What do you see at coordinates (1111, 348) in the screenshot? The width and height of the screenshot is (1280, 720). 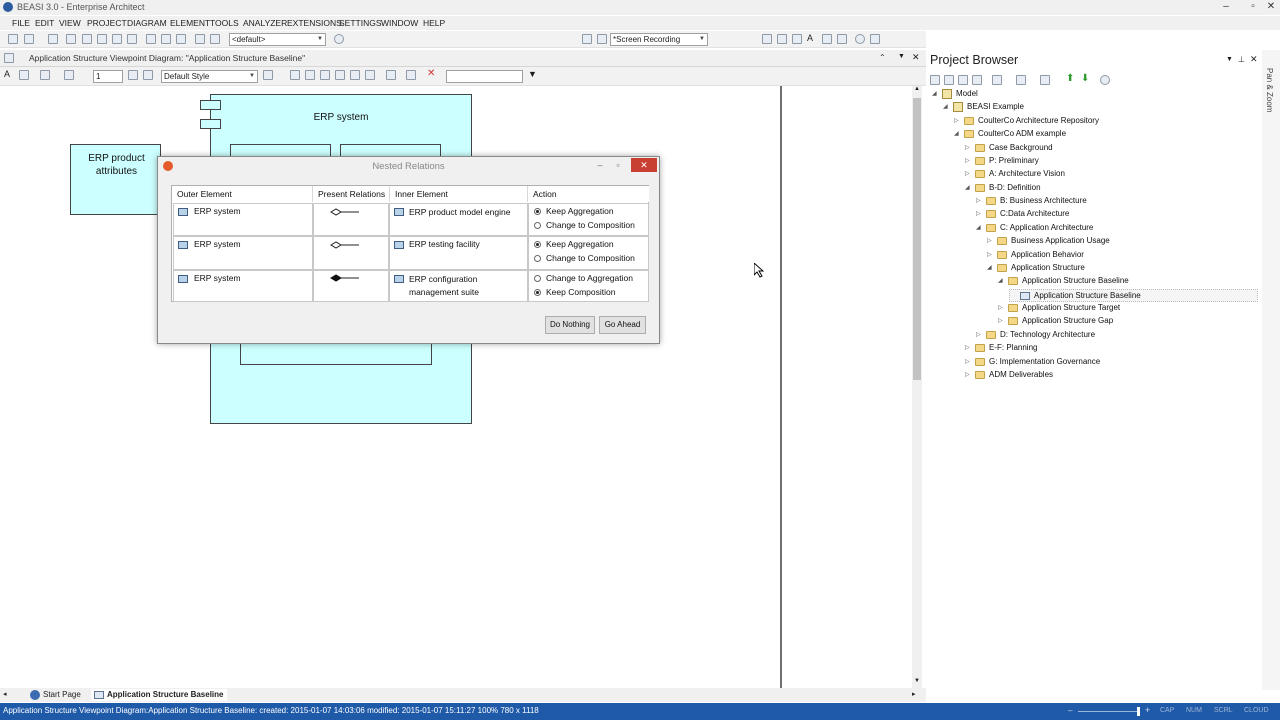 I see `tree-item: ▷ E-F: Planning` at bounding box center [1111, 348].